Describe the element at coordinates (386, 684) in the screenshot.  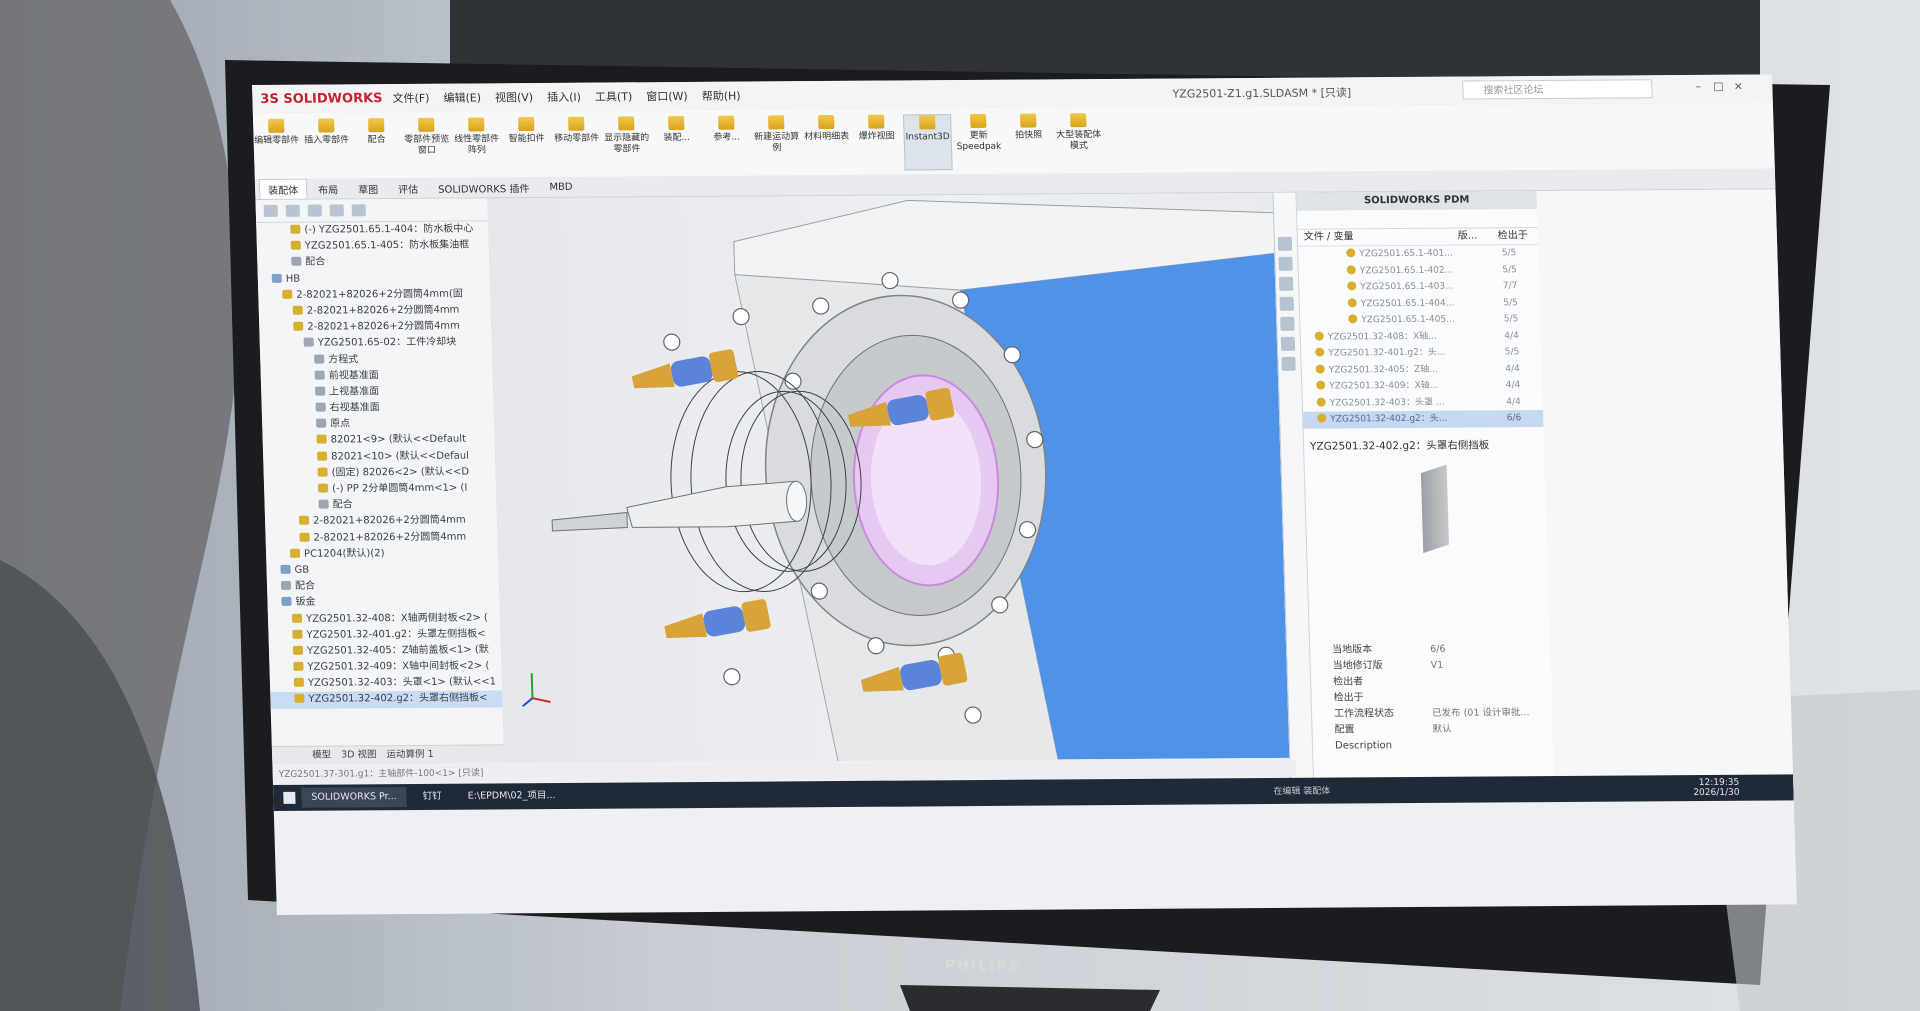
I see `tree-node: YZG2501.32-403：头罩<1> (默认<<1` at that location.